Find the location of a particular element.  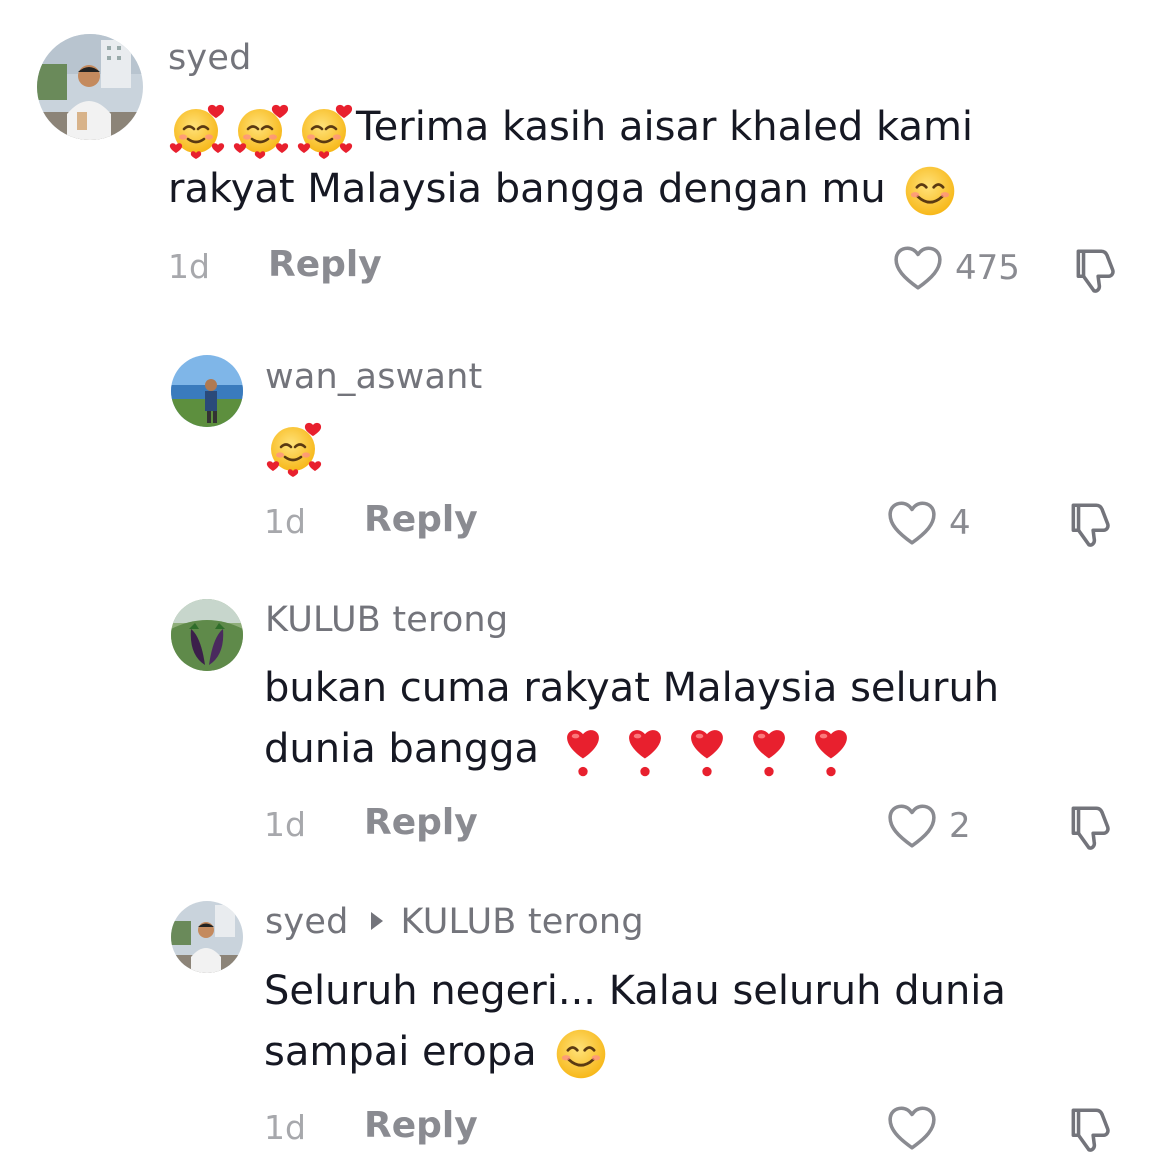

comment-text-line: dunia bangga is located at coordinates (557, 749).